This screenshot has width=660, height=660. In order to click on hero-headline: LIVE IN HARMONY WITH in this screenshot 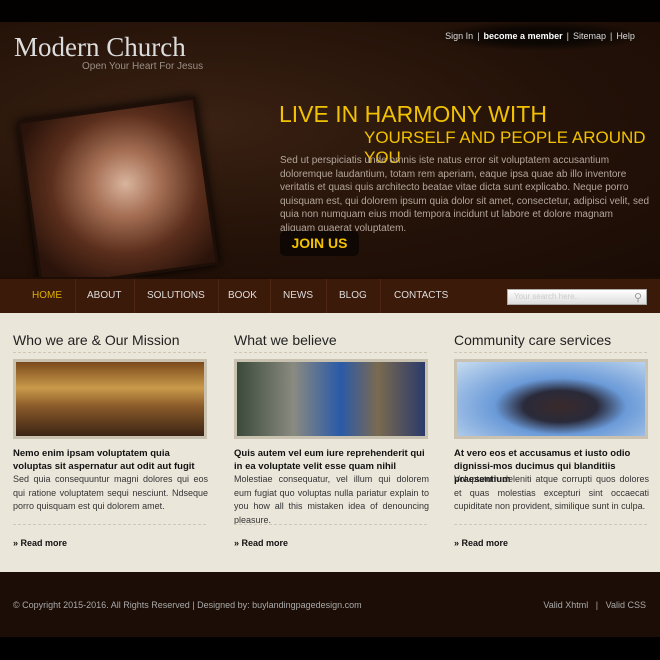, I will do `click(413, 114)`.